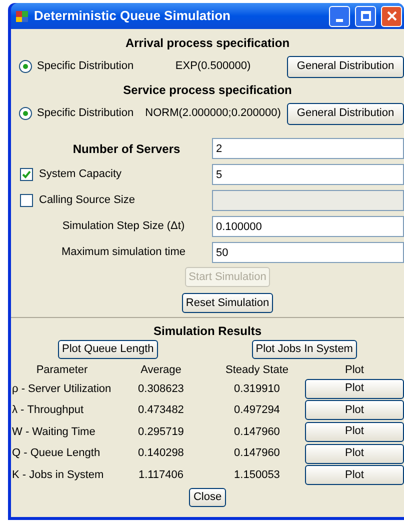 Image resolution: width=404 pixels, height=531 pixels. Describe the element at coordinates (108, 349) in the screenshot. I see `plot-button: Plot Queue Length` at that location.